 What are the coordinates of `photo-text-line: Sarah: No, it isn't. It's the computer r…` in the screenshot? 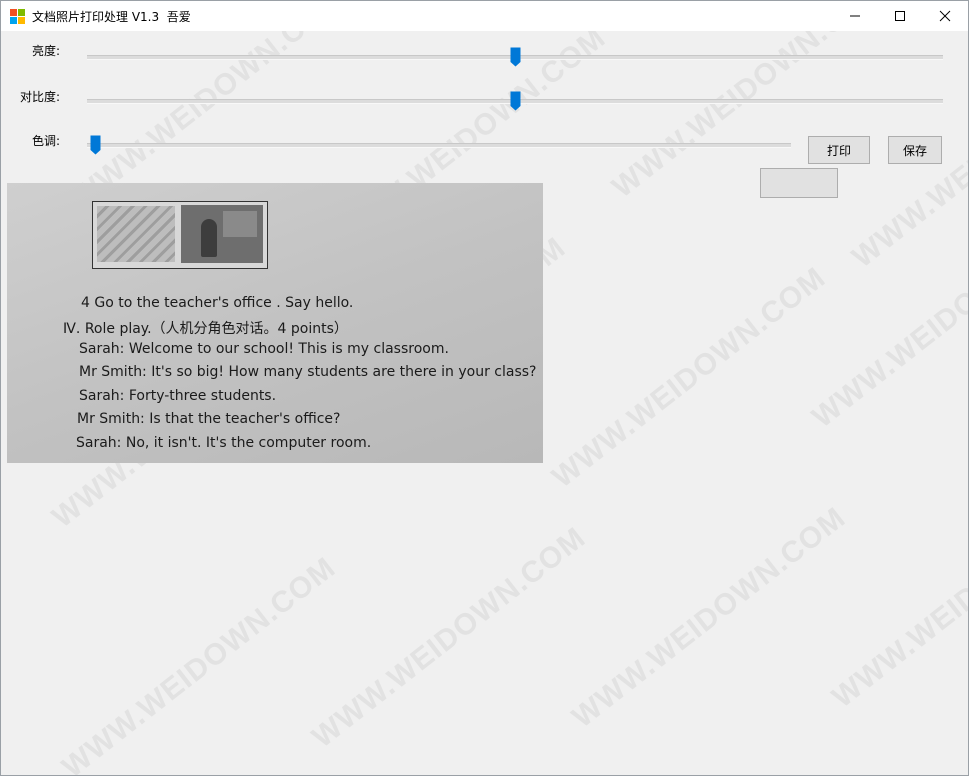 It's located at (224, 443).